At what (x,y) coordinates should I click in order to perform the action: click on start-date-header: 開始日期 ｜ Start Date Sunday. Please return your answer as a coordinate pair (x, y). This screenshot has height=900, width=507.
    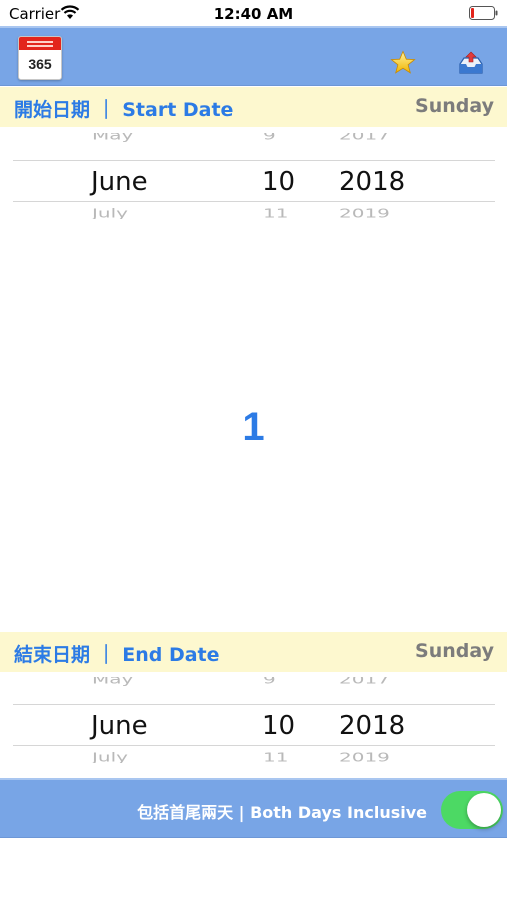
    Looking at the image, I should click on (253, 107).